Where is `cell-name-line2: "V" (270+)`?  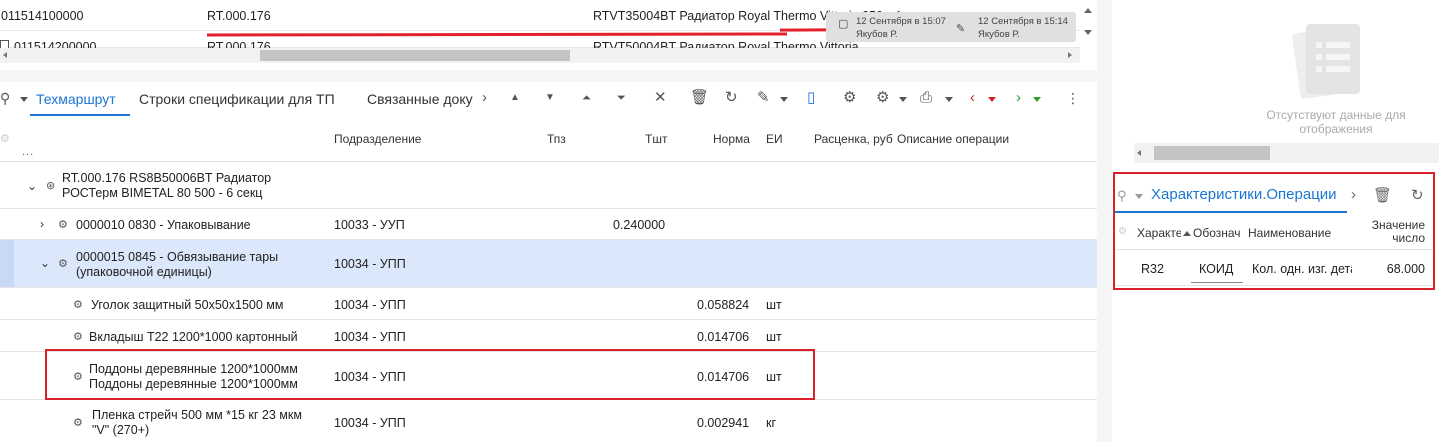 cell-name-line2: "V" (270+) is located at coordinates (121, 430).